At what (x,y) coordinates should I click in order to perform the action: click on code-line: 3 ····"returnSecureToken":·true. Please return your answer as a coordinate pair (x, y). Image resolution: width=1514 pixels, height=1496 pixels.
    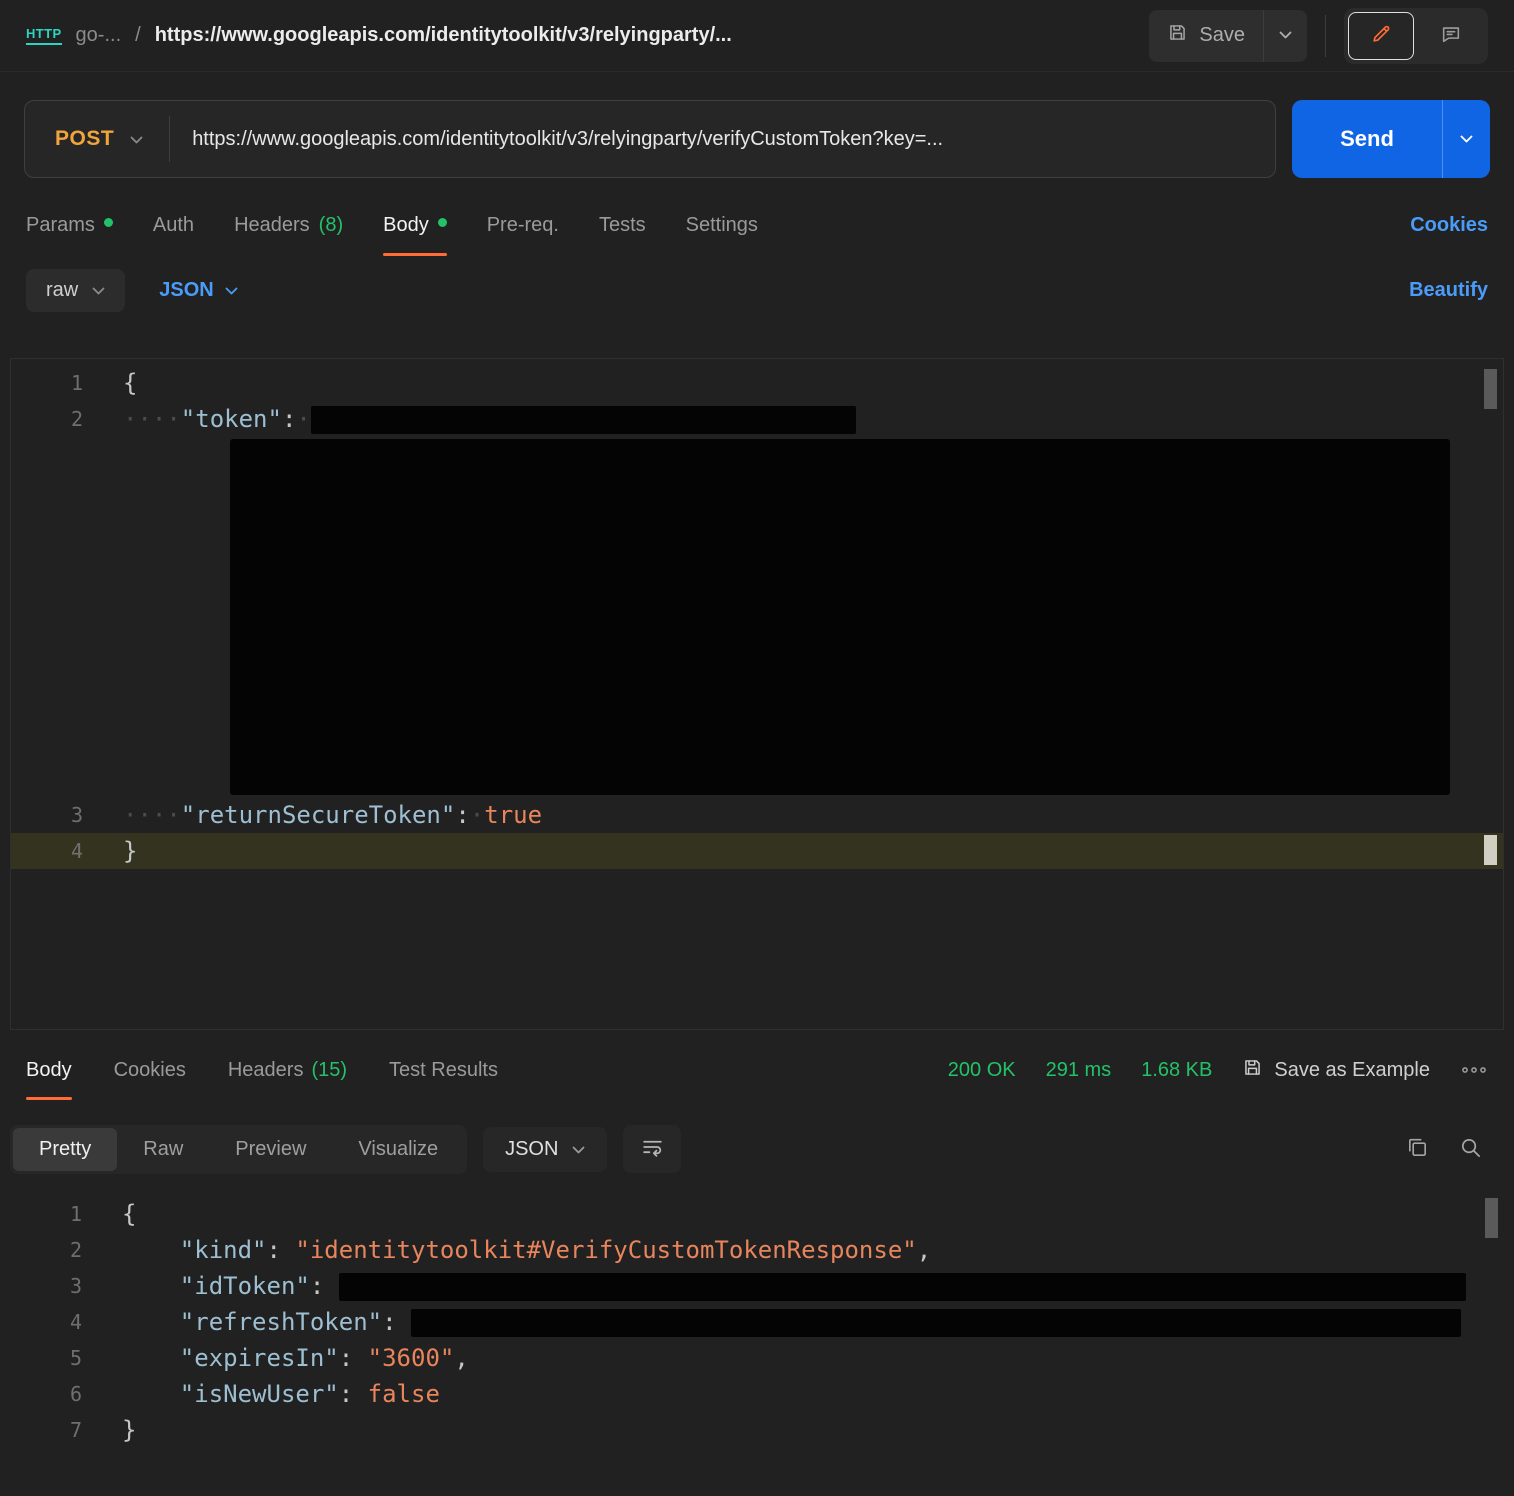
    Looking at the image, I should click on (757, 815).